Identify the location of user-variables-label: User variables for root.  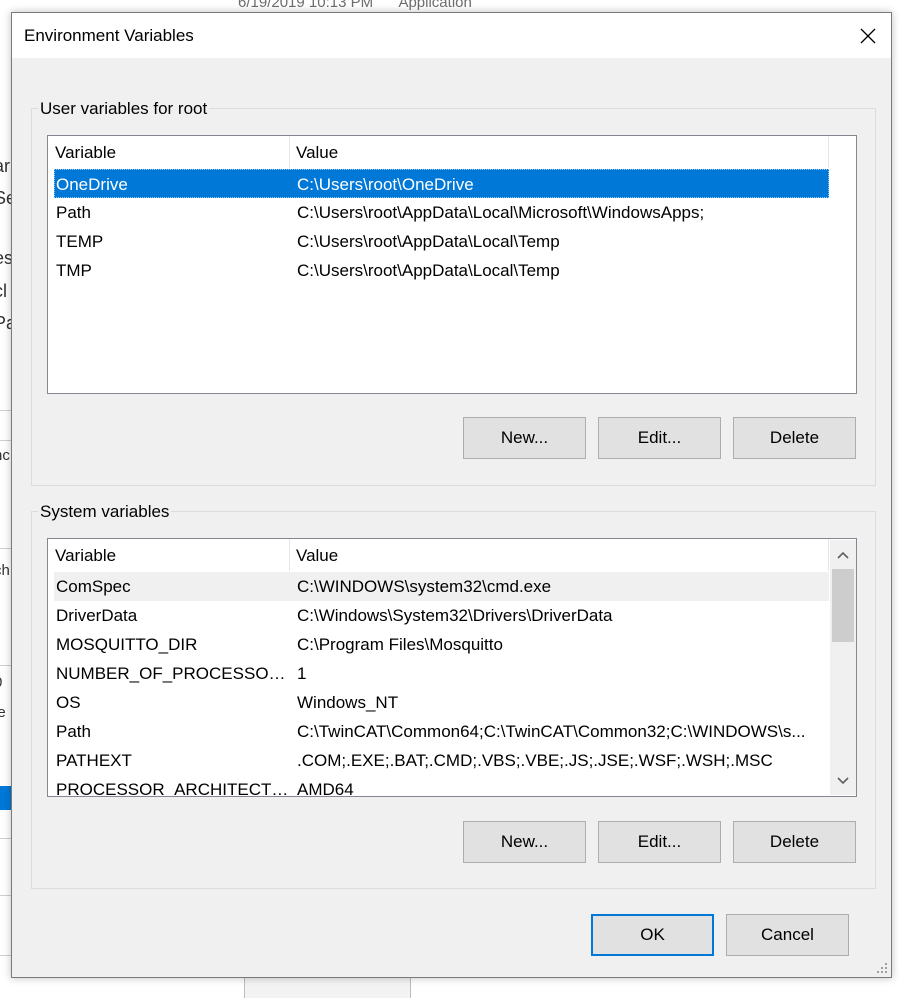
(124, 109).